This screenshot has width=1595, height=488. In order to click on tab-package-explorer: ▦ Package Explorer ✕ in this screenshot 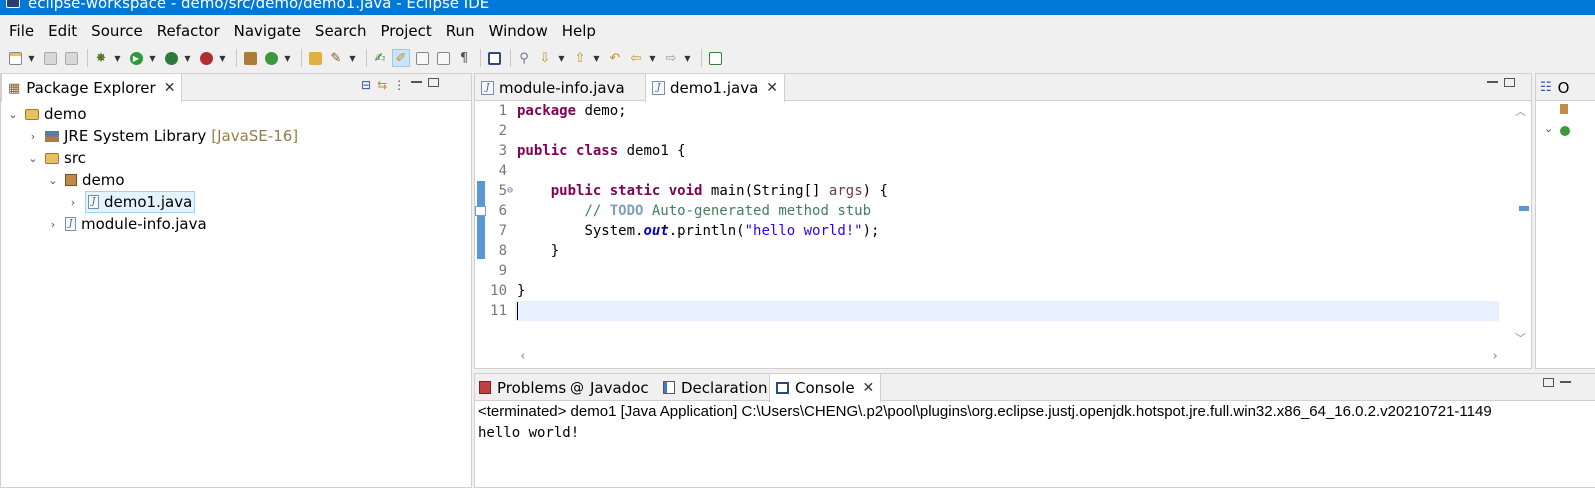, I will do `click(92, 88)`.